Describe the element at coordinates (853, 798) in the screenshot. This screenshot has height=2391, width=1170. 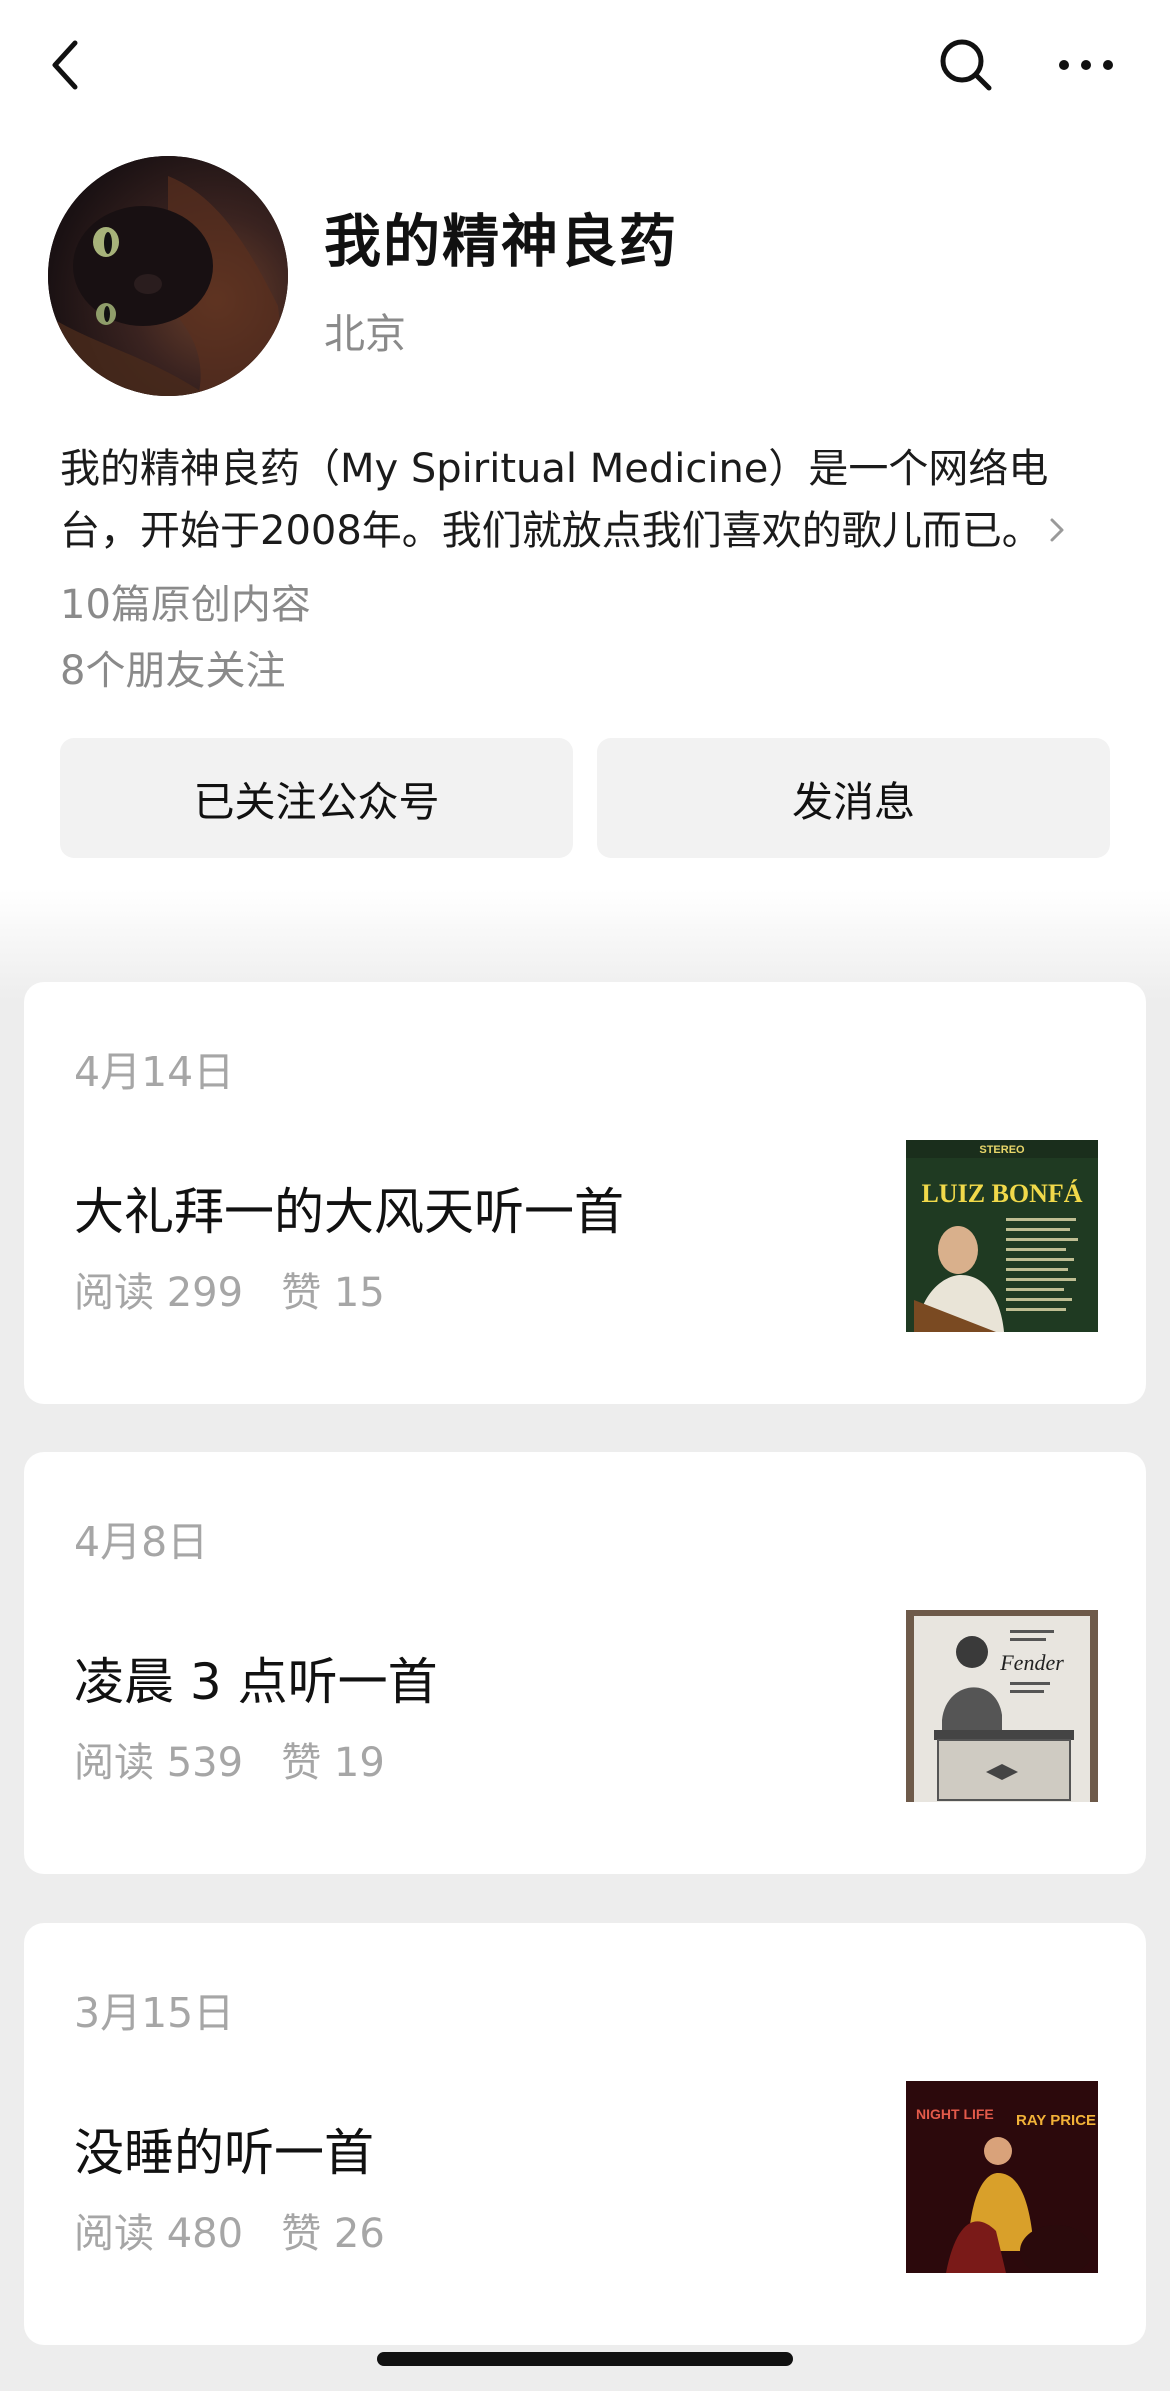
I see `send-message-button: 发消息` at that location.